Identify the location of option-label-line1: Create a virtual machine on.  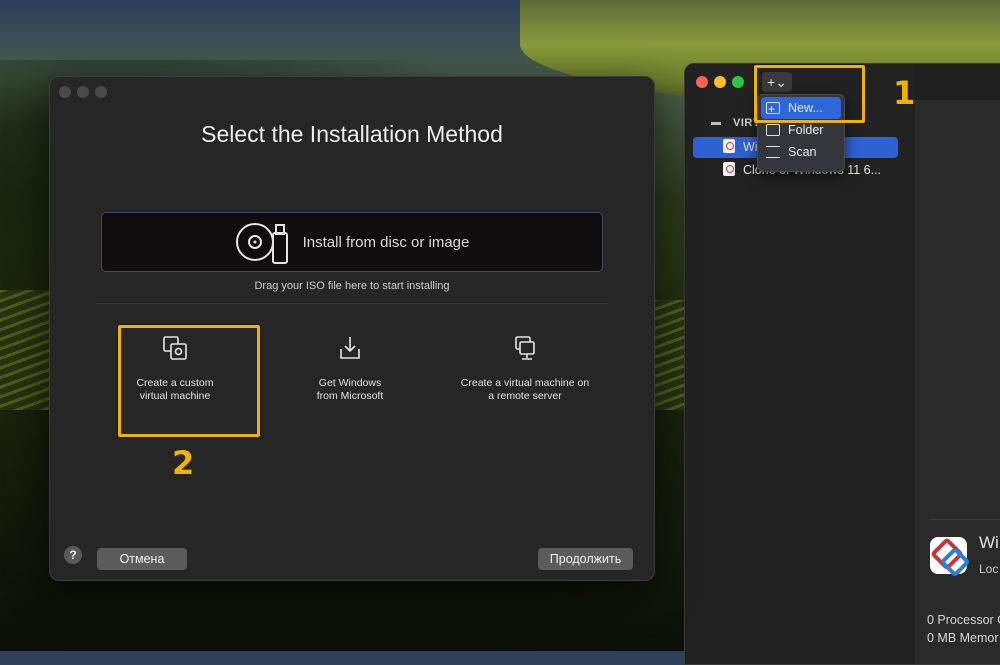
(525, 383).